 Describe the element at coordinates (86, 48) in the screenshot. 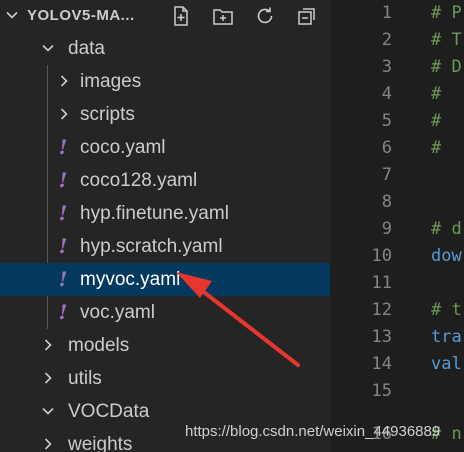

I see `tree-item-label: data` at that location.